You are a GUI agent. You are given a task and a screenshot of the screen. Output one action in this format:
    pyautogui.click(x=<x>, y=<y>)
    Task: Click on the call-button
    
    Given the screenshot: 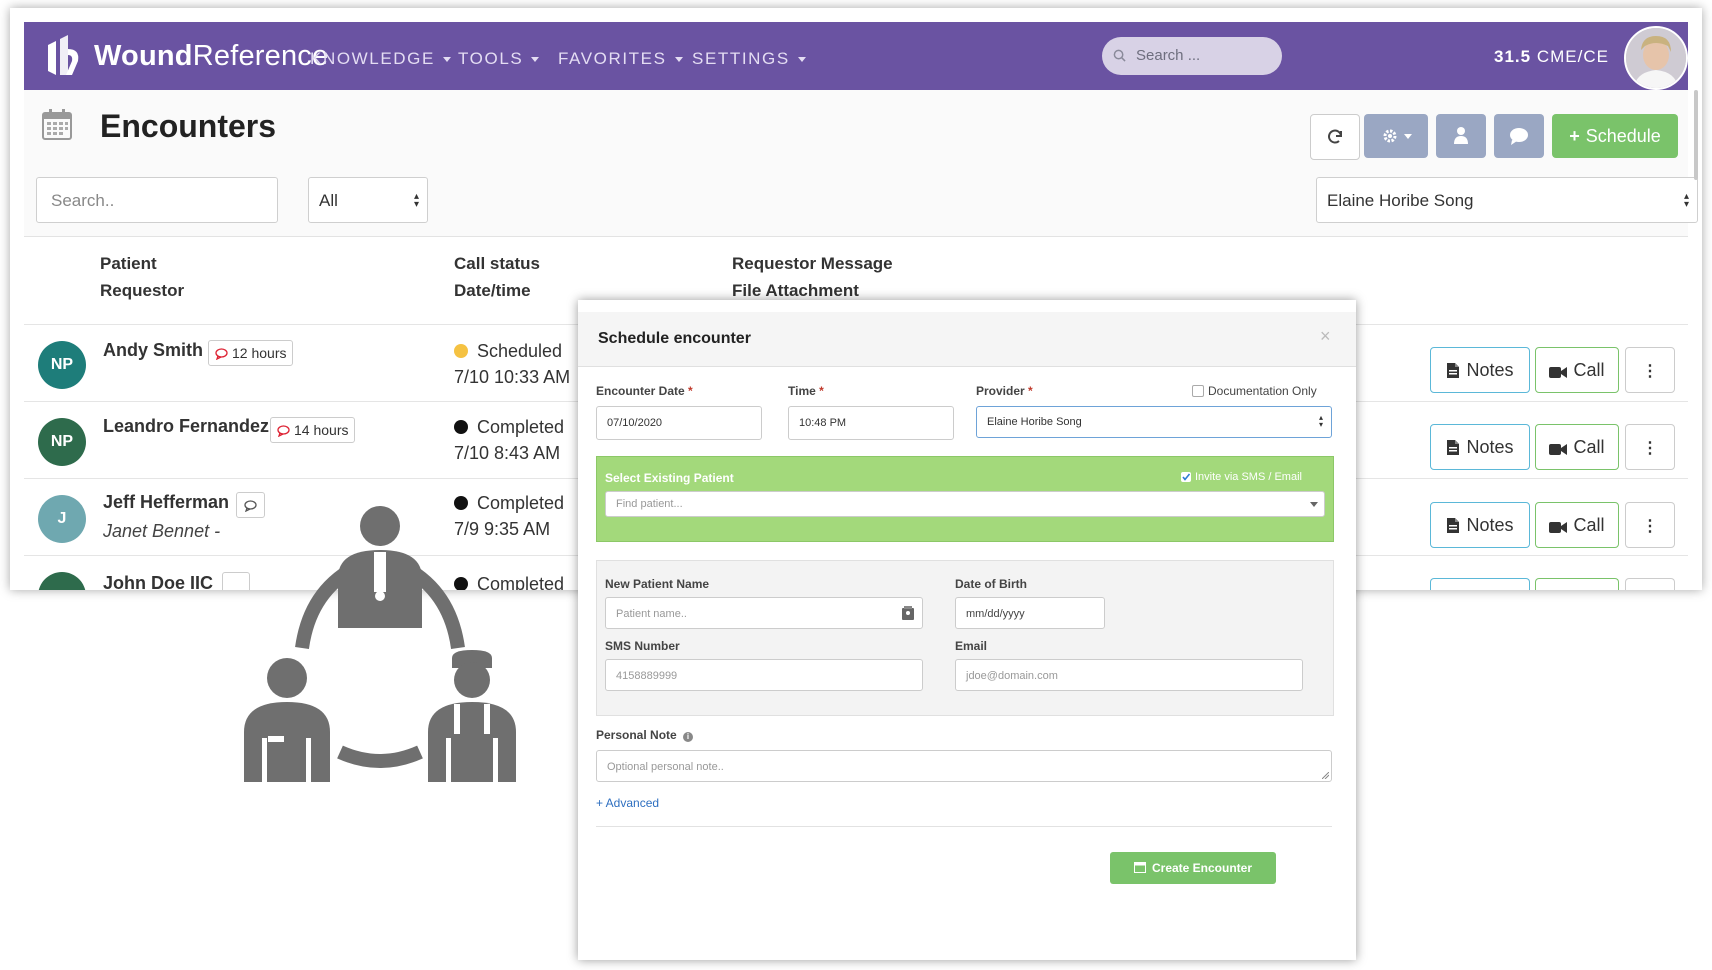 What is the action you would take?
    pyautogui.click(x=1577, y=584)
    